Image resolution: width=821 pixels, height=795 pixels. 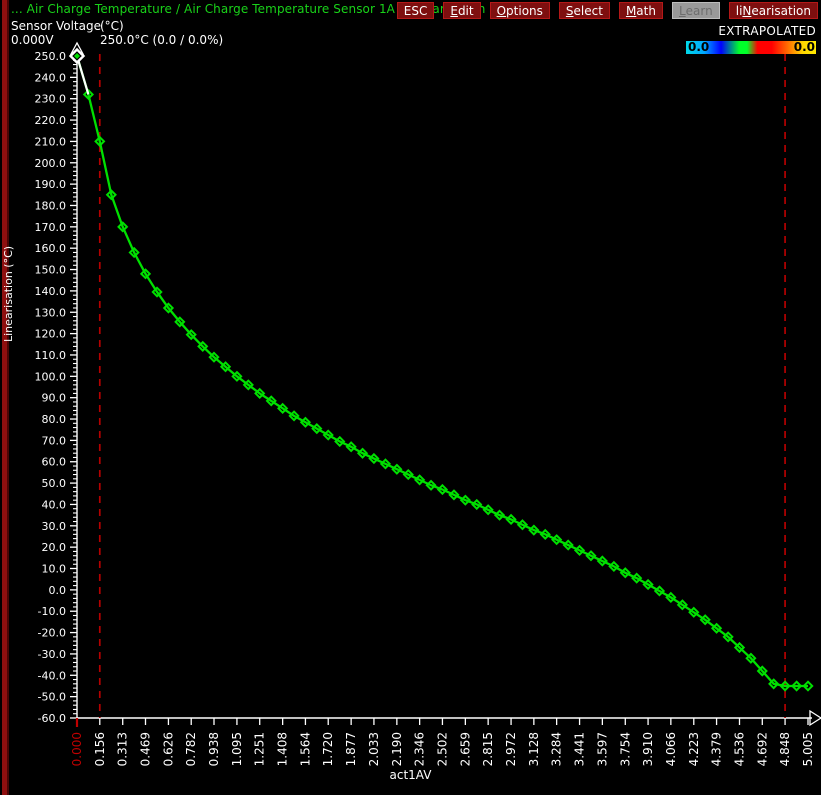 What do you see at coordinates (52, 654) in the screenshot?
I see `y-tick-label: -30.0` at bounding box center [52, 654].